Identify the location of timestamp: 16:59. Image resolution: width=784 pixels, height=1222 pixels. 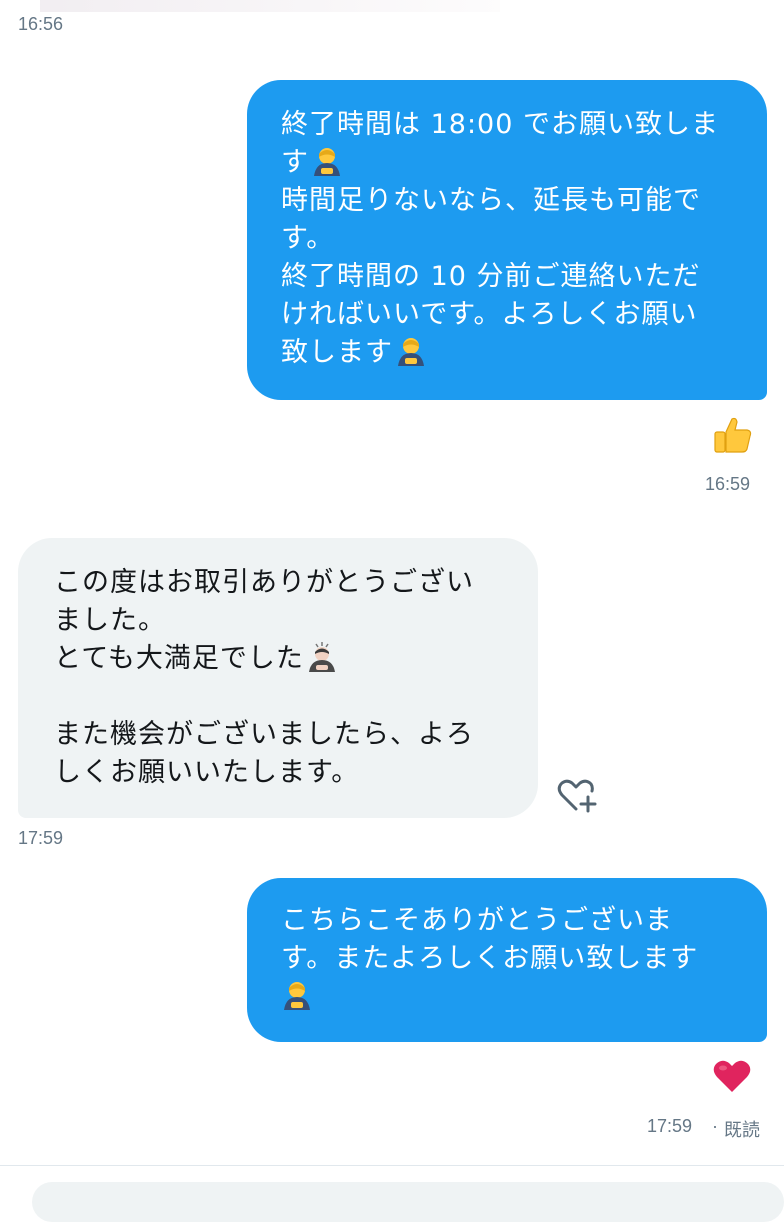
(728, 484).